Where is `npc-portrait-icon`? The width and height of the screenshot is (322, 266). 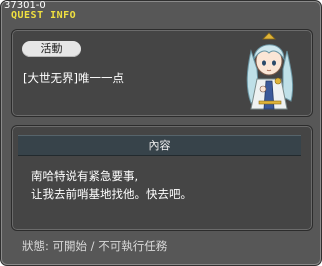
npc-portrait-icon is located at coordinates (270, 71).